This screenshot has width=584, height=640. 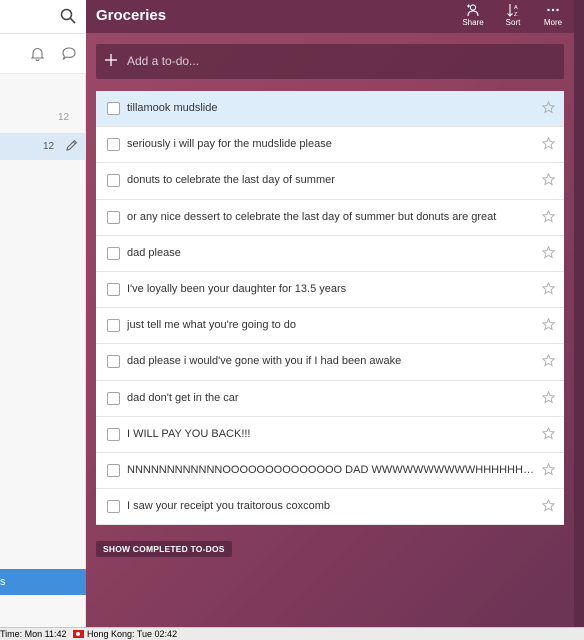 What do you see at coordinates (473, 10) in the screenshot?
I see `add-person-icon` at bounding box center [473, 10].